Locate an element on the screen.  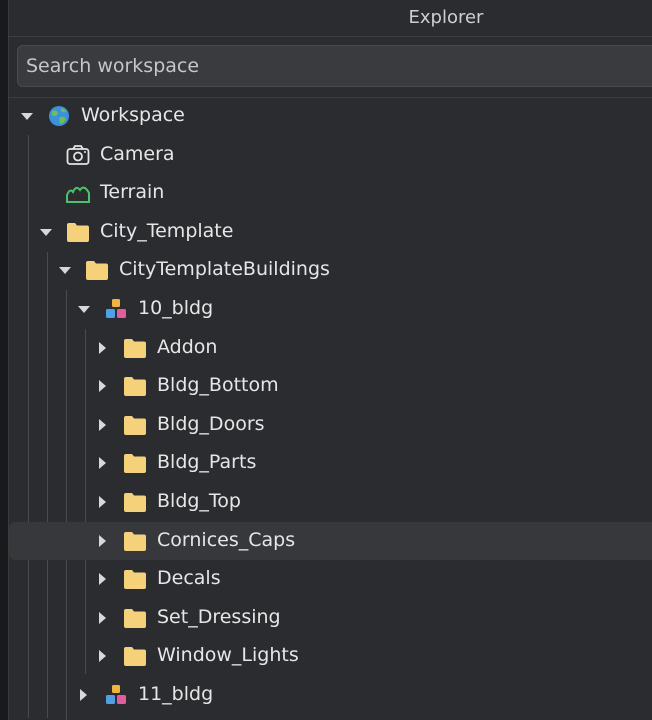
tree-item: Addon is located at coordinates (330, 348).